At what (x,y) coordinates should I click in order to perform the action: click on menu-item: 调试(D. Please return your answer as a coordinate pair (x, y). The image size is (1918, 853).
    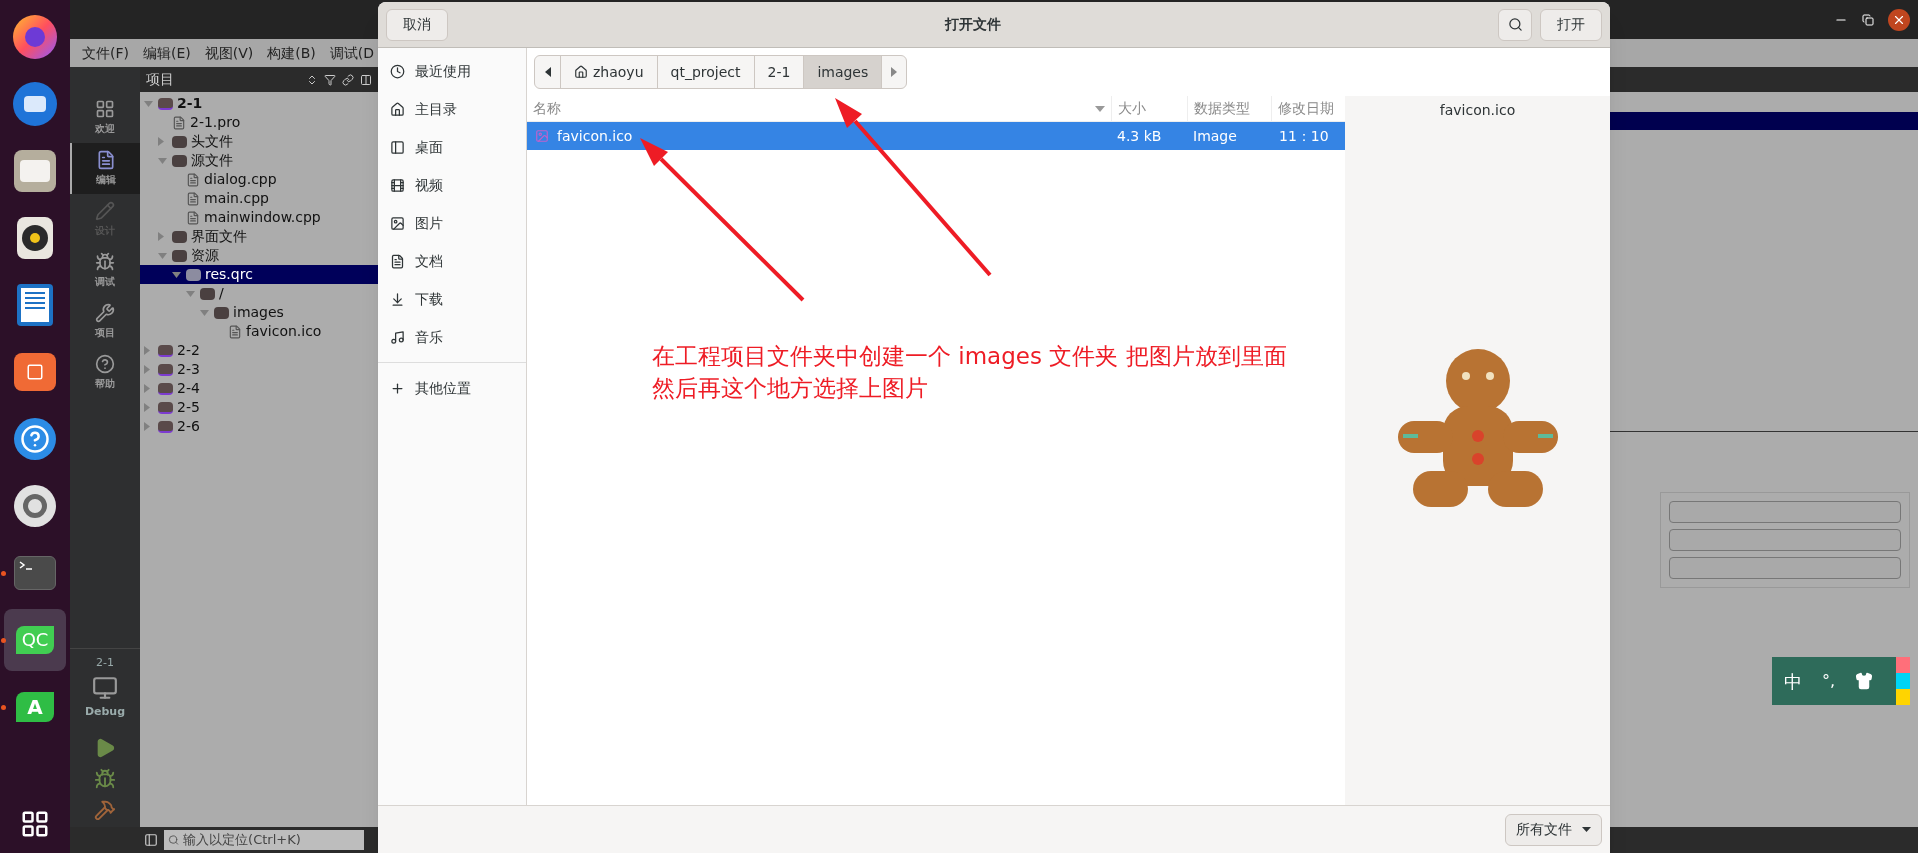
    Looking at the image, I should click on (352, 53).